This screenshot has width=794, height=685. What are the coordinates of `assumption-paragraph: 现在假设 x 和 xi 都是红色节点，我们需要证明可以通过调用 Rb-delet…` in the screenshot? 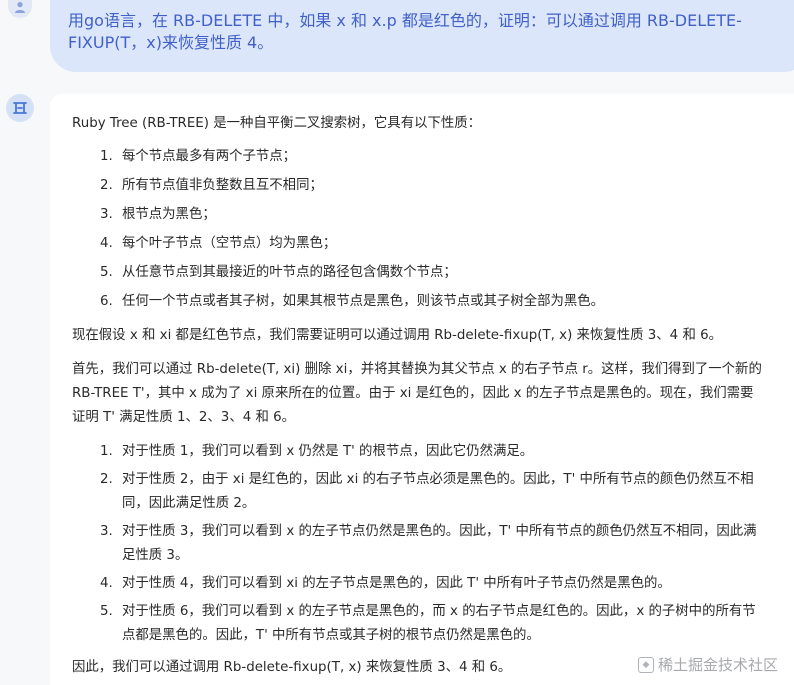 It's located at (397, 335).